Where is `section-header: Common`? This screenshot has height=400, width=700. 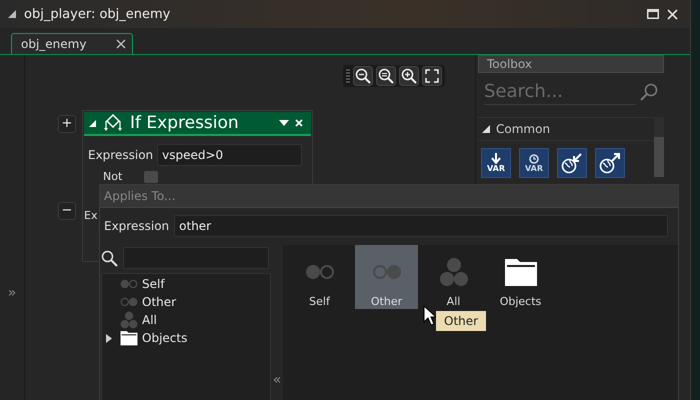 section-header: Common is located at coordinates (566, 129).